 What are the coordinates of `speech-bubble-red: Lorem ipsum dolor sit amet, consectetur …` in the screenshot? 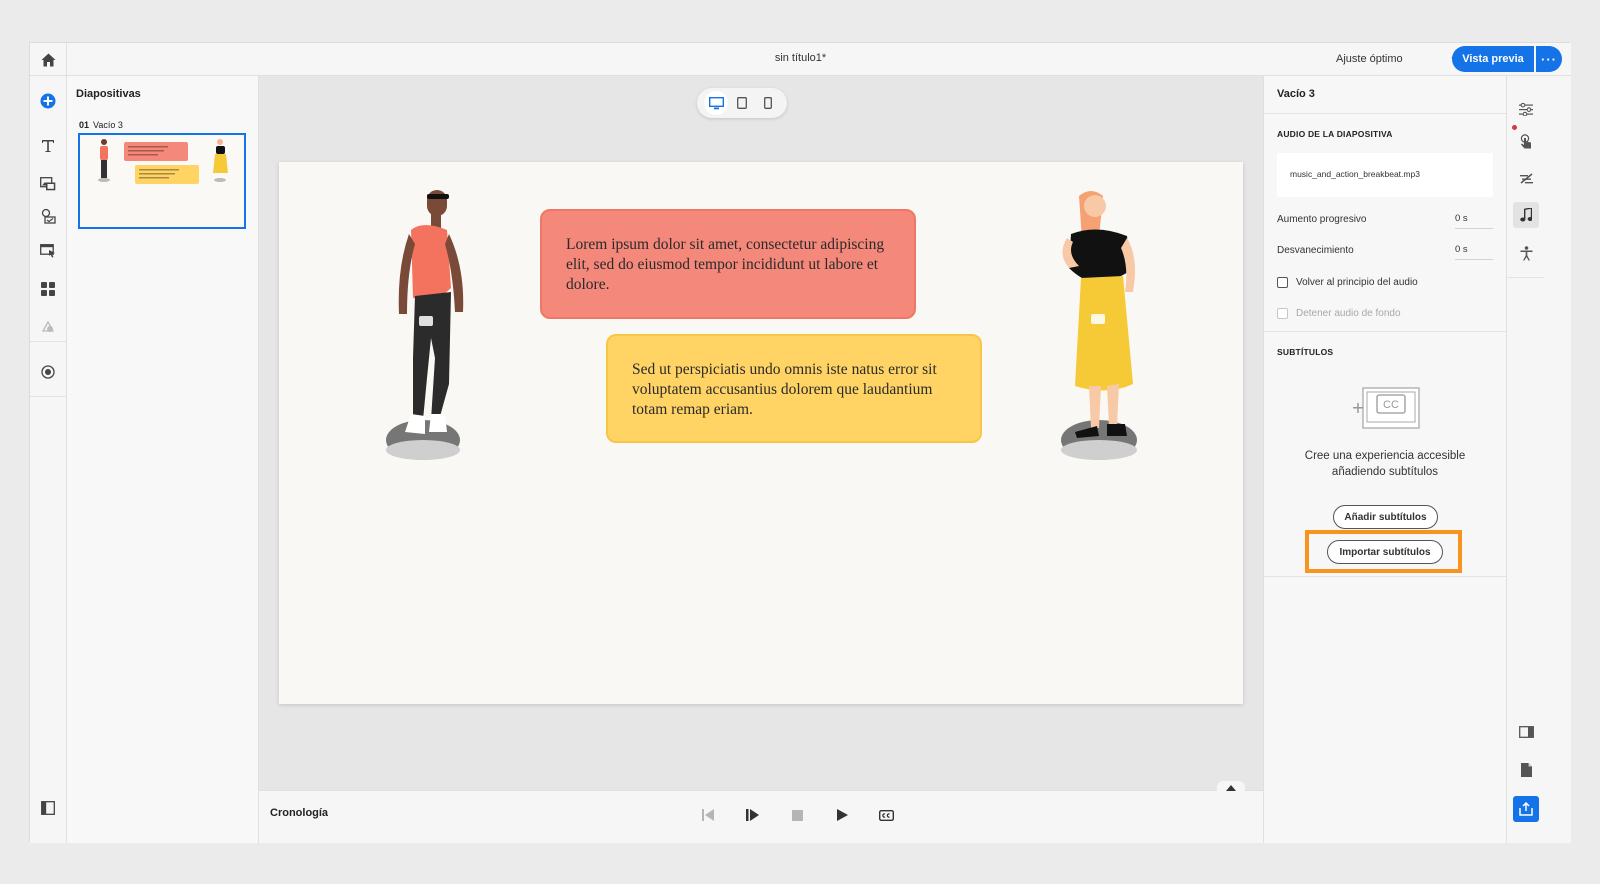 It's located at (728, 264).